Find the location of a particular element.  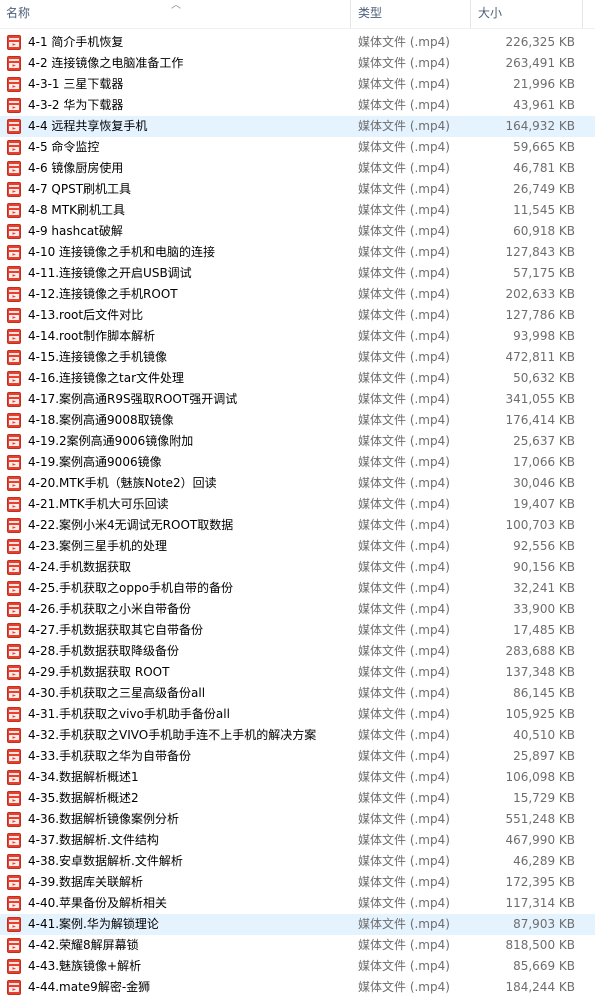

file-row: 4-35.数据解析概述2 媒体文件 (.mp4) 15,729 KB is located at coordinates (297, 798).